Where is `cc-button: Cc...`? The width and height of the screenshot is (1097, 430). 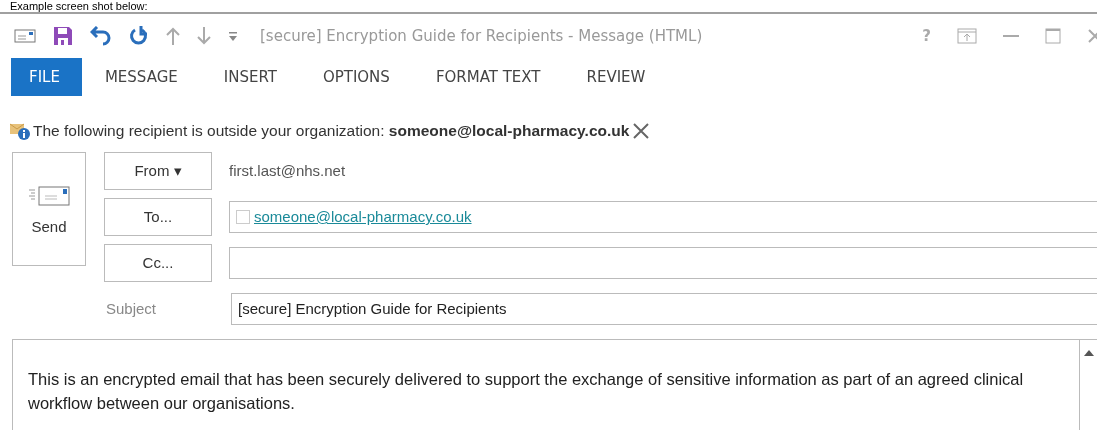 cc-button: Cc... is located at coordinates (158, 262).